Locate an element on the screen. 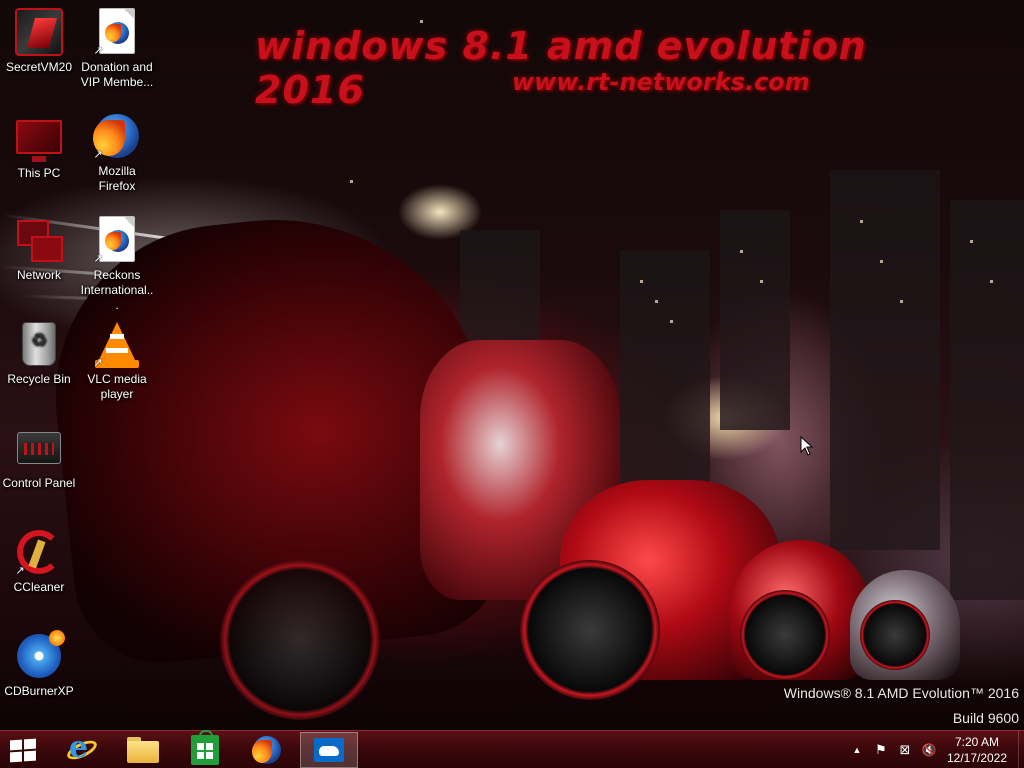 The width and height of the screenshot is (1024, 768). taskbar: e ▲ ⚑ ⊠ 🔇 7:20 AM 12/17/2022 is located at coordinates (512, 749).